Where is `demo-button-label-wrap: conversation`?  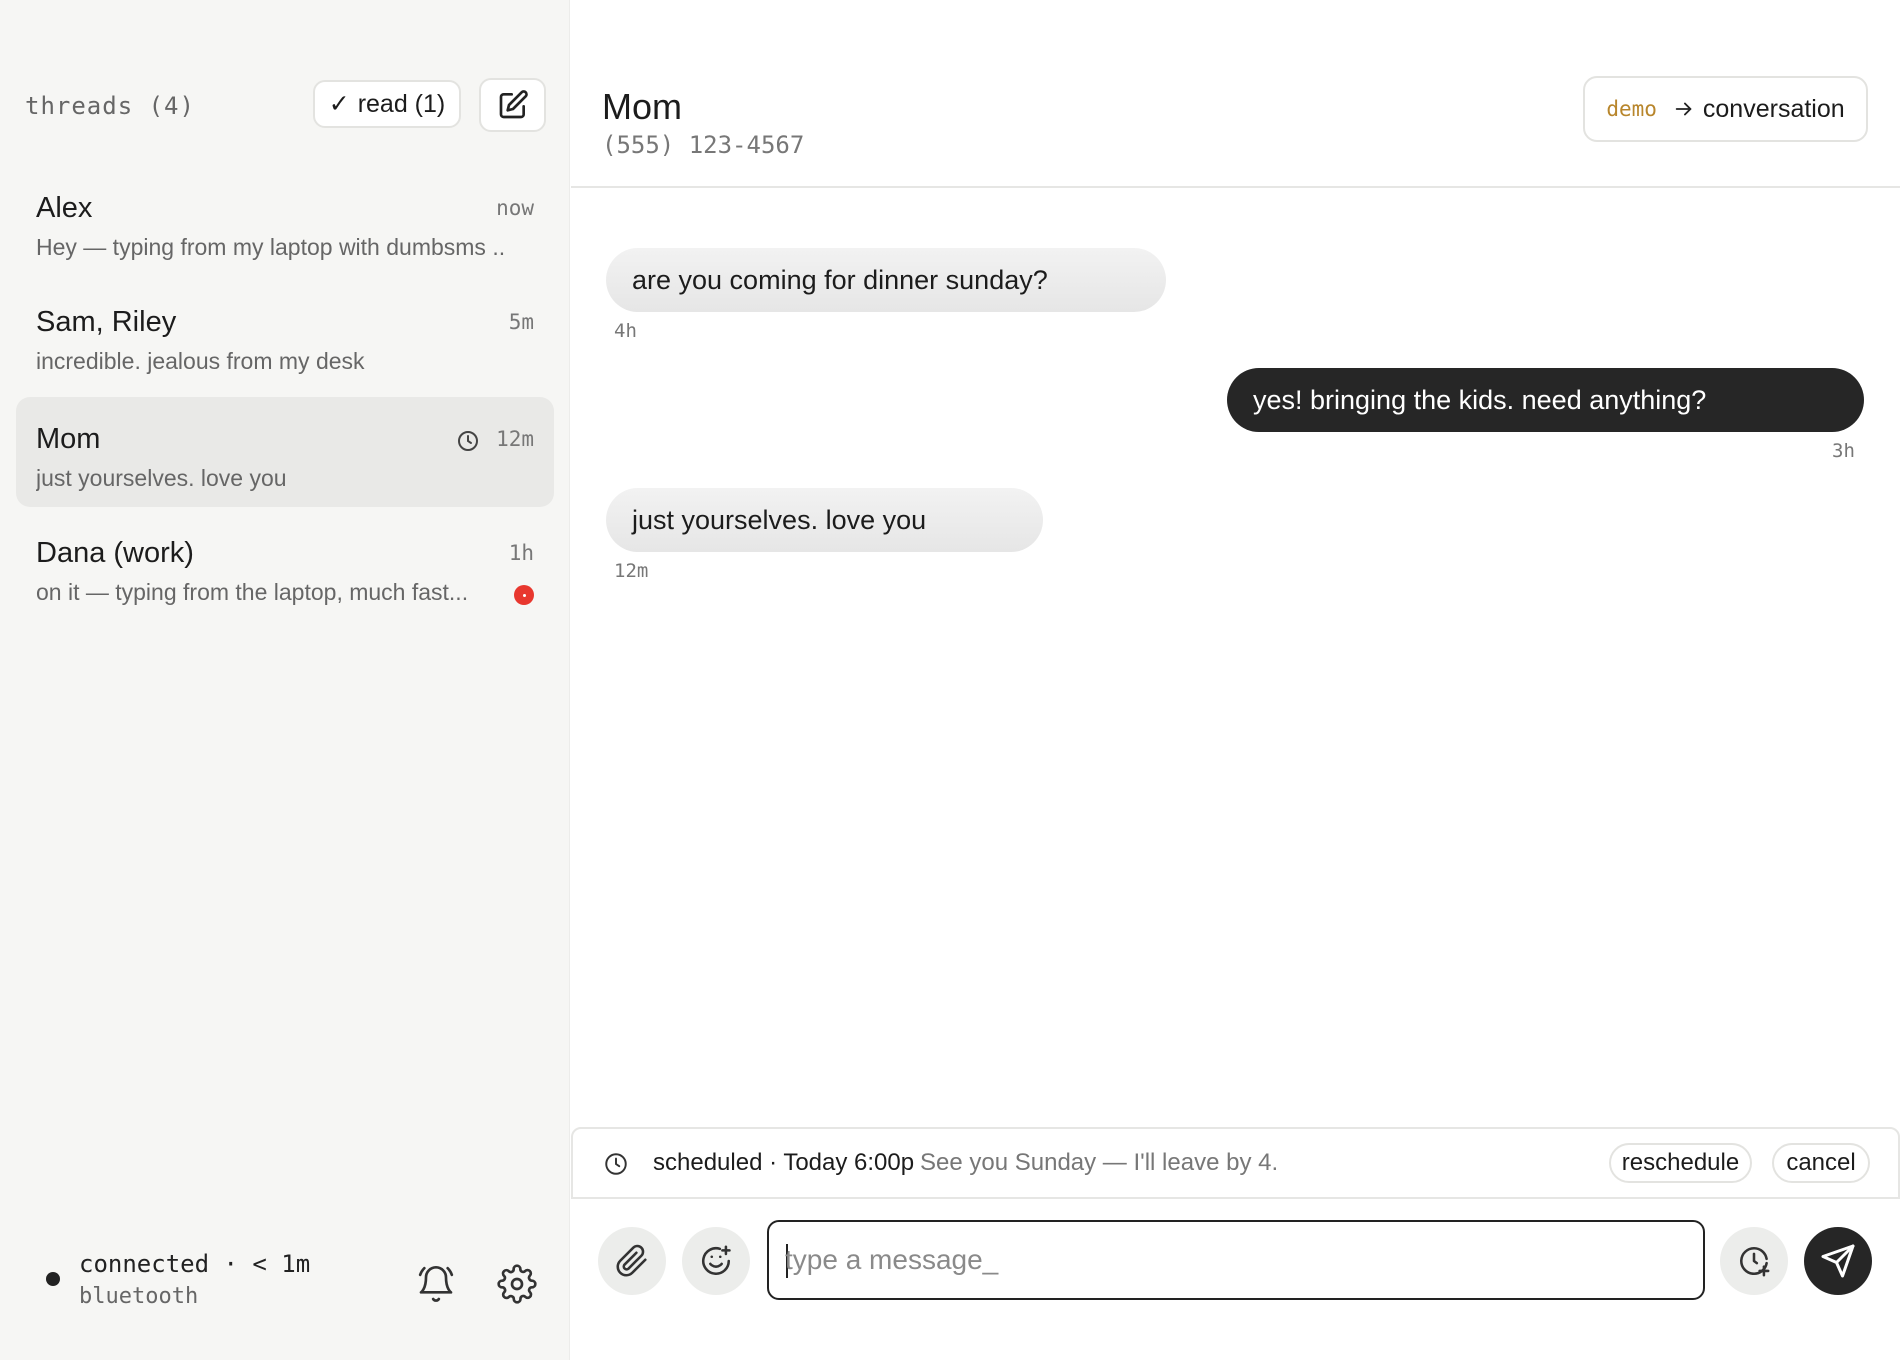 demo-button-label-wrap: conversation is located at coordinates (1759, 109).